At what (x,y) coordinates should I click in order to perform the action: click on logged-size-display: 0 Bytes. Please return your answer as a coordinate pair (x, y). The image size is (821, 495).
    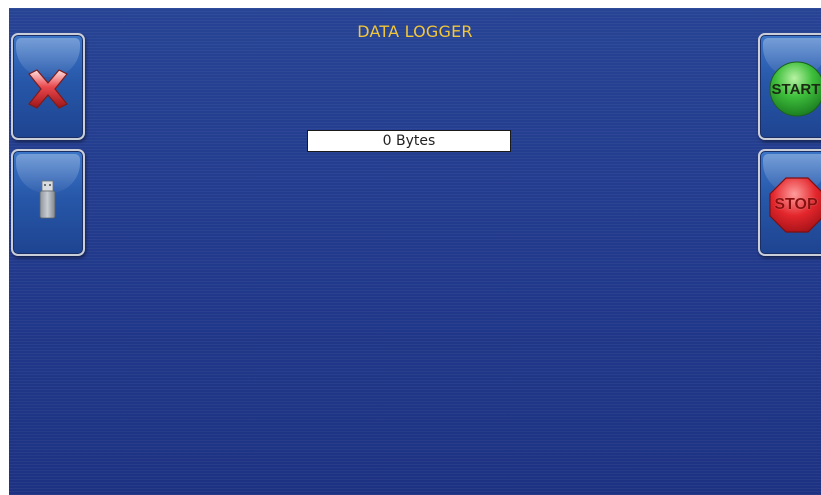
    Looking at the image, I should click on (409, 141).